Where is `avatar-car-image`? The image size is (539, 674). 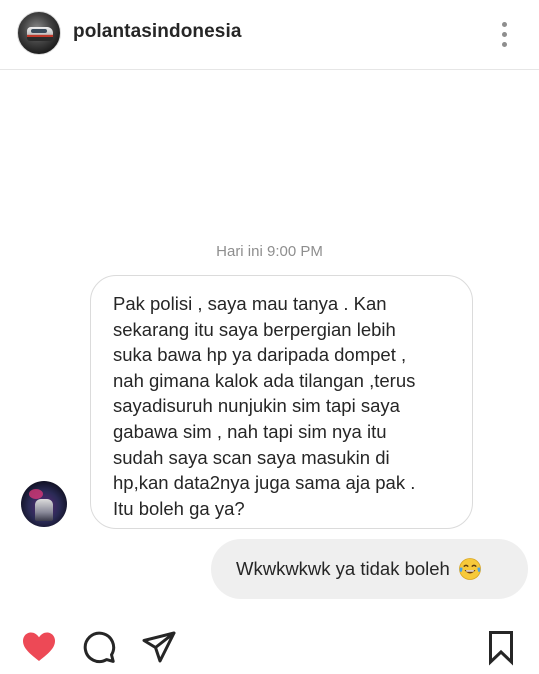
avatar-car-image is located at coordinates (40, 34).